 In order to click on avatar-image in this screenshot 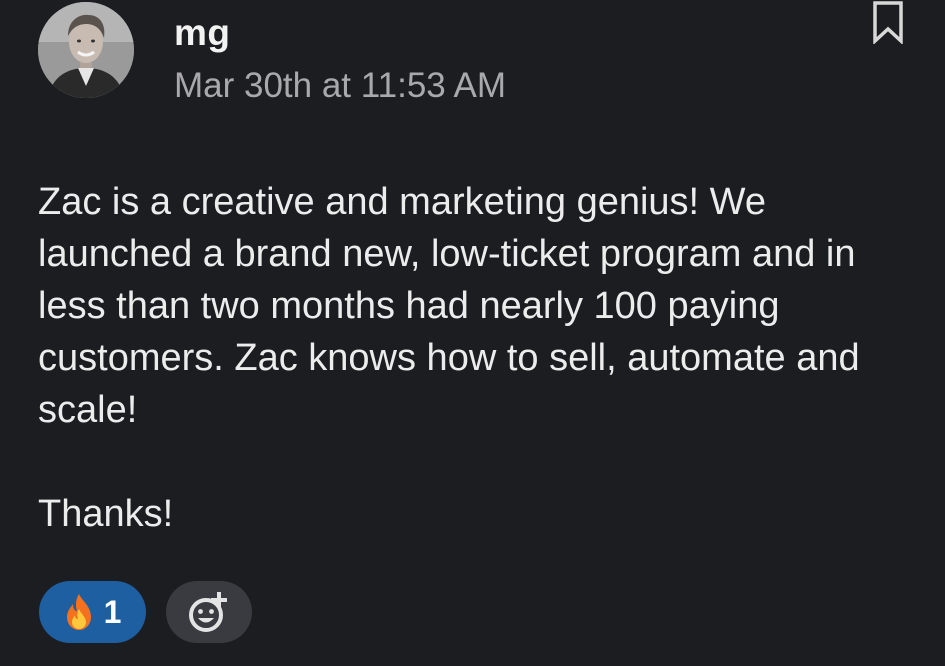, I will do `click(86, 50)`.